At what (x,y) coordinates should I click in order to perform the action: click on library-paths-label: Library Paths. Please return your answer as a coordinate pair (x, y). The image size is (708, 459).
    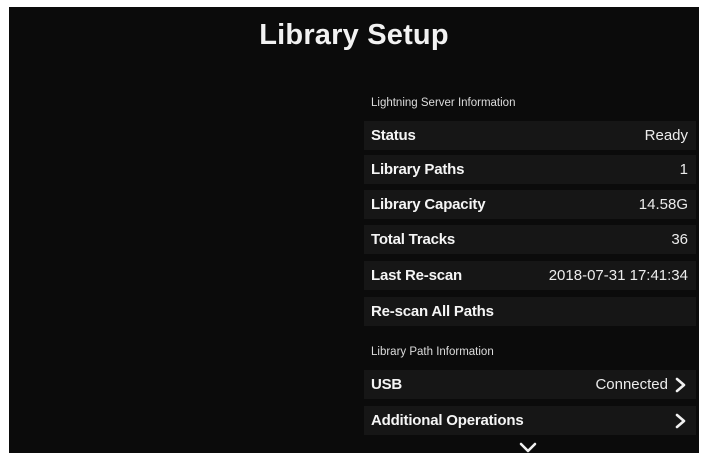
    Looking at the image, I should click on (418, 169).